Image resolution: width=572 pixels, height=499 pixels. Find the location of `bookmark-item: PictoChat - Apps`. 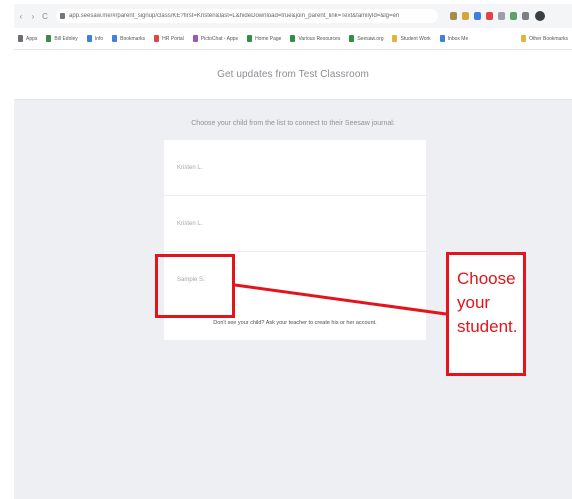

bookmark-item: PictoChat - Apps is located at coordinates (215, 38).